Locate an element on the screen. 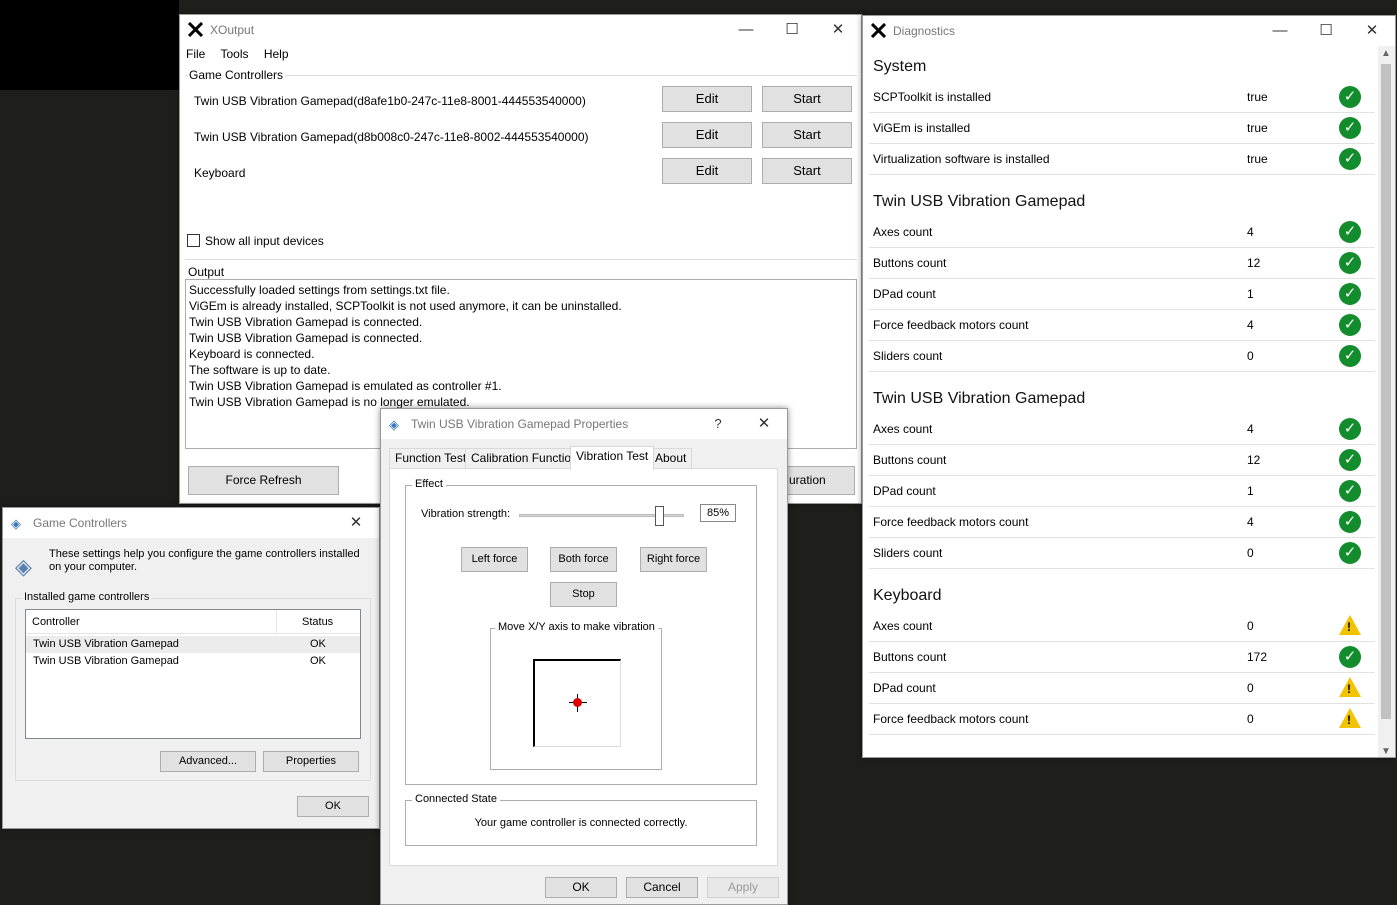 The height and width of the screenshot is (905, 1397). stop-button: Stop is located at coordinates (583, 594).